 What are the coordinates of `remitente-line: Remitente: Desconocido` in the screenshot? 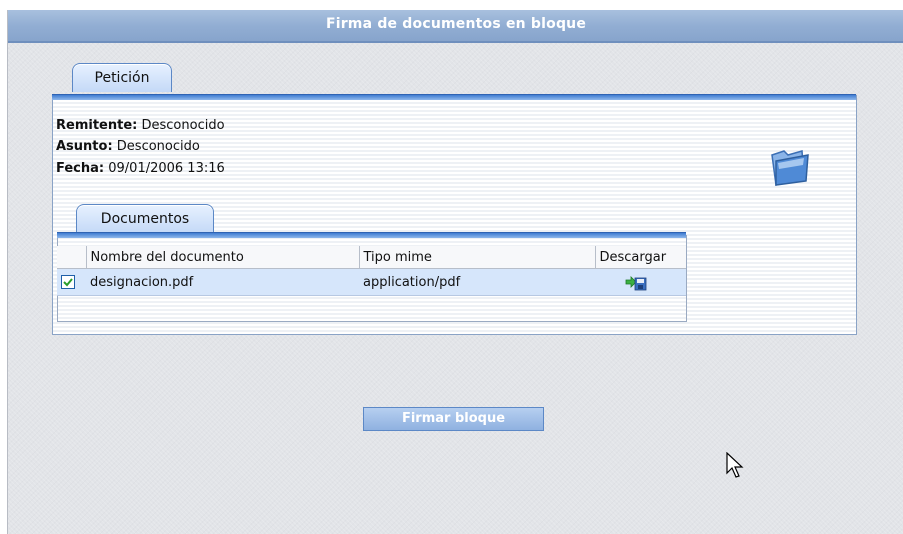 It's located at (140, 125).